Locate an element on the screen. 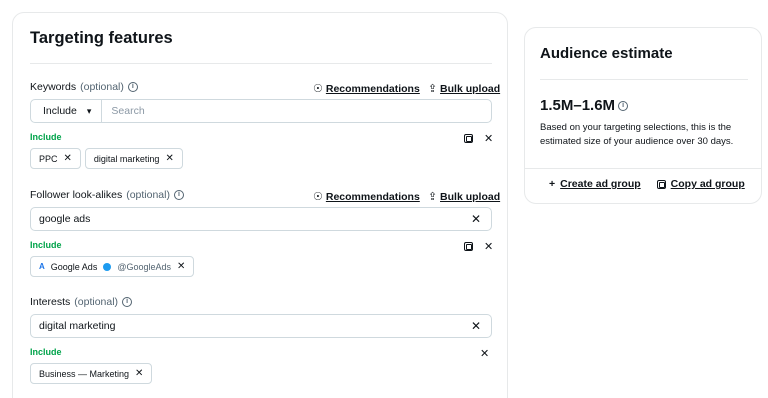  interests-label-text: Interests is located at coordinates (50, 302).